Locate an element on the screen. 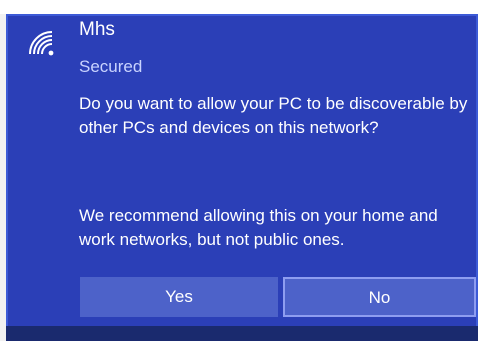 The width and height of the screenshot is (483, 341). no-button: No is located at coordinates (379, 297).